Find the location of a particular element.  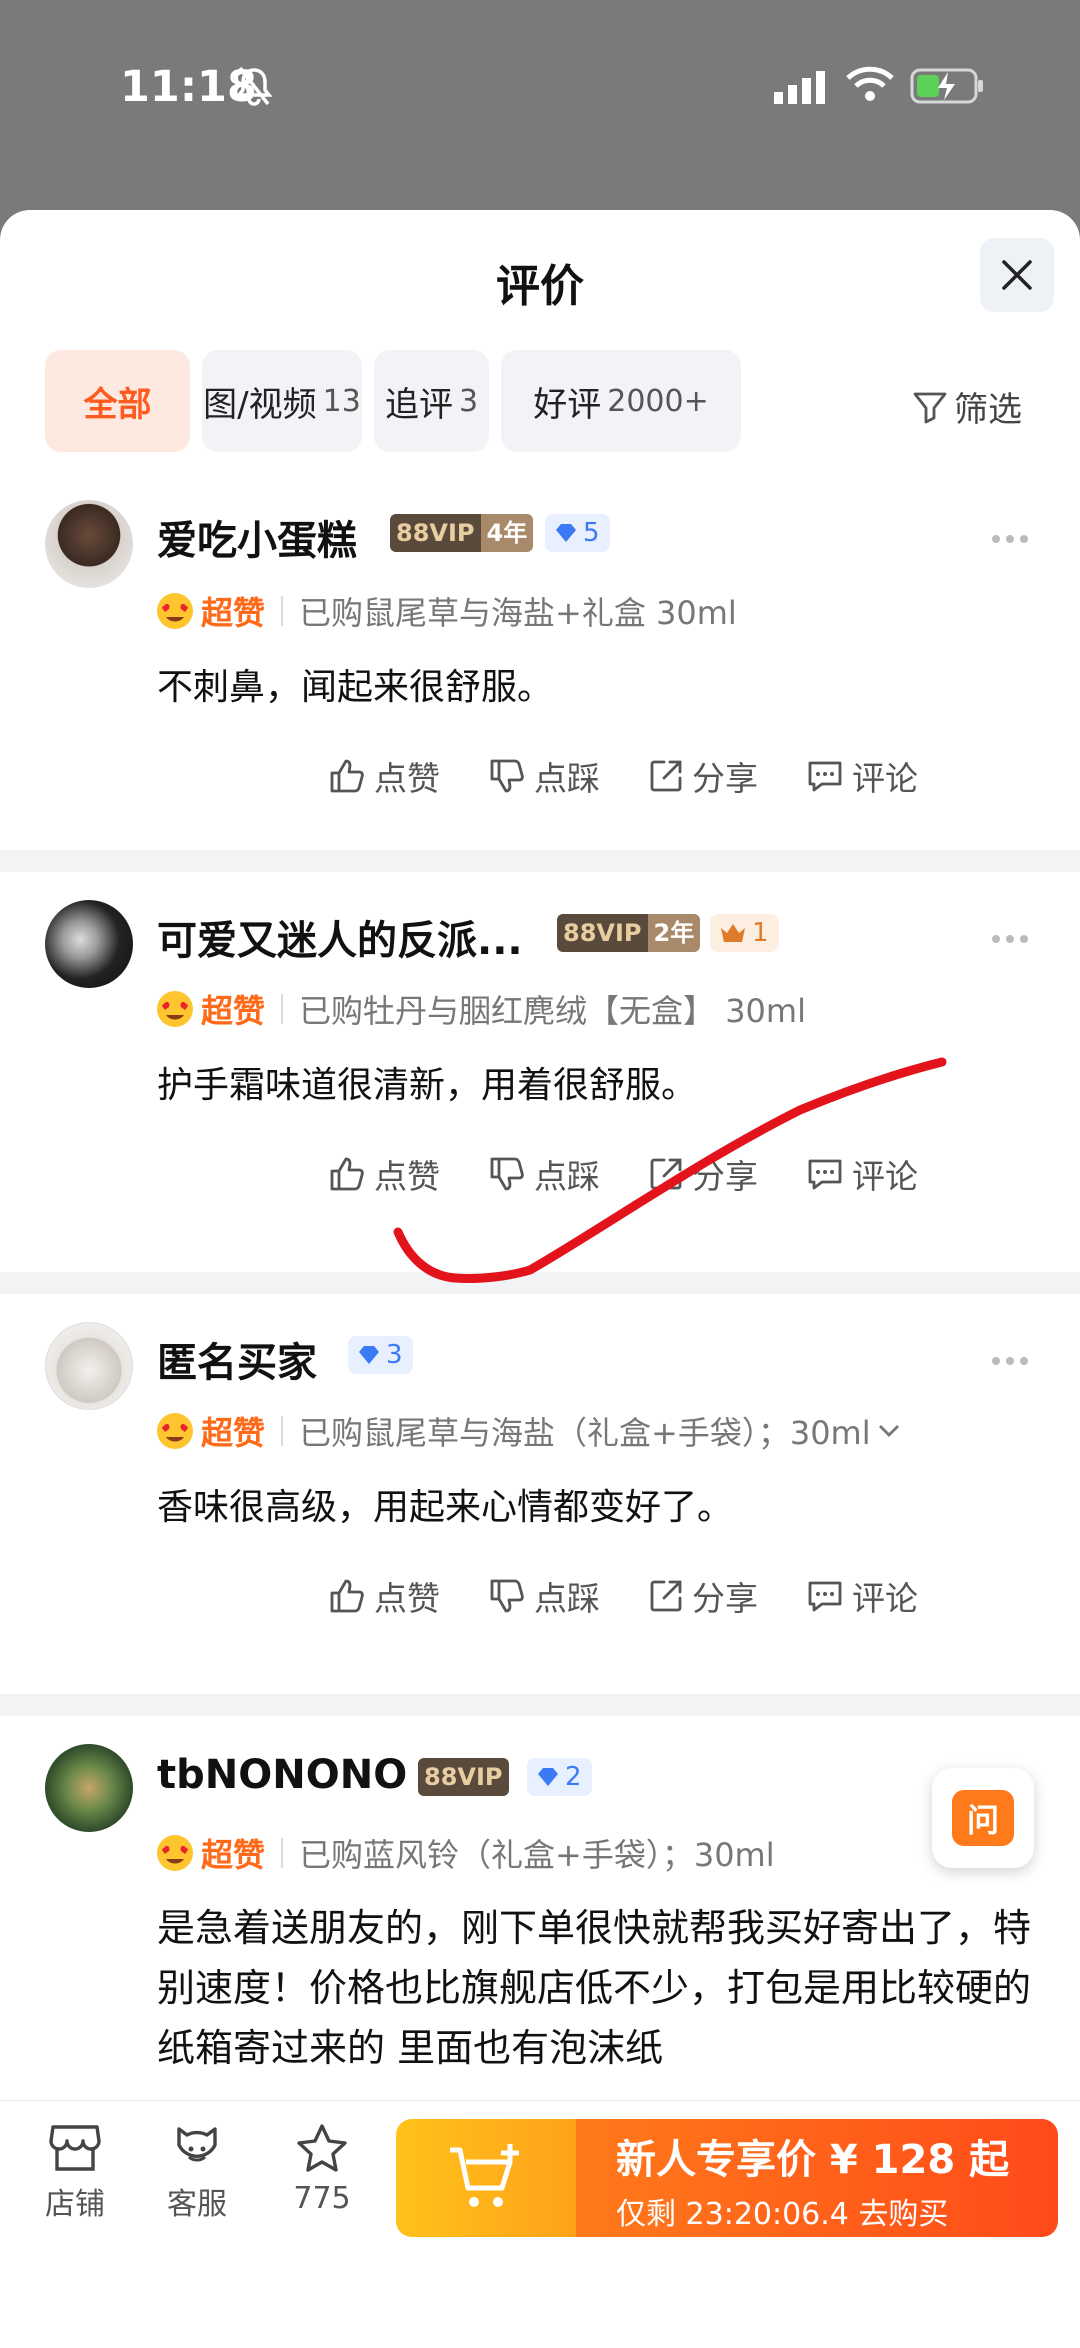

filter-chip-positive: 好评 2000+ is located at coordinates (621, 401).